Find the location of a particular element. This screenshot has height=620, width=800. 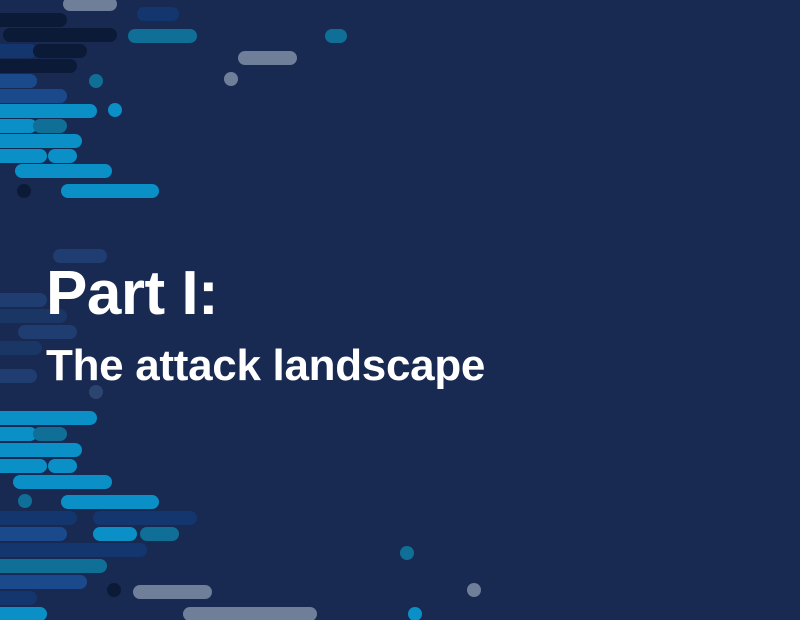

section-title-block: Part I: The attack landscape is located at coordinates (265, 326).